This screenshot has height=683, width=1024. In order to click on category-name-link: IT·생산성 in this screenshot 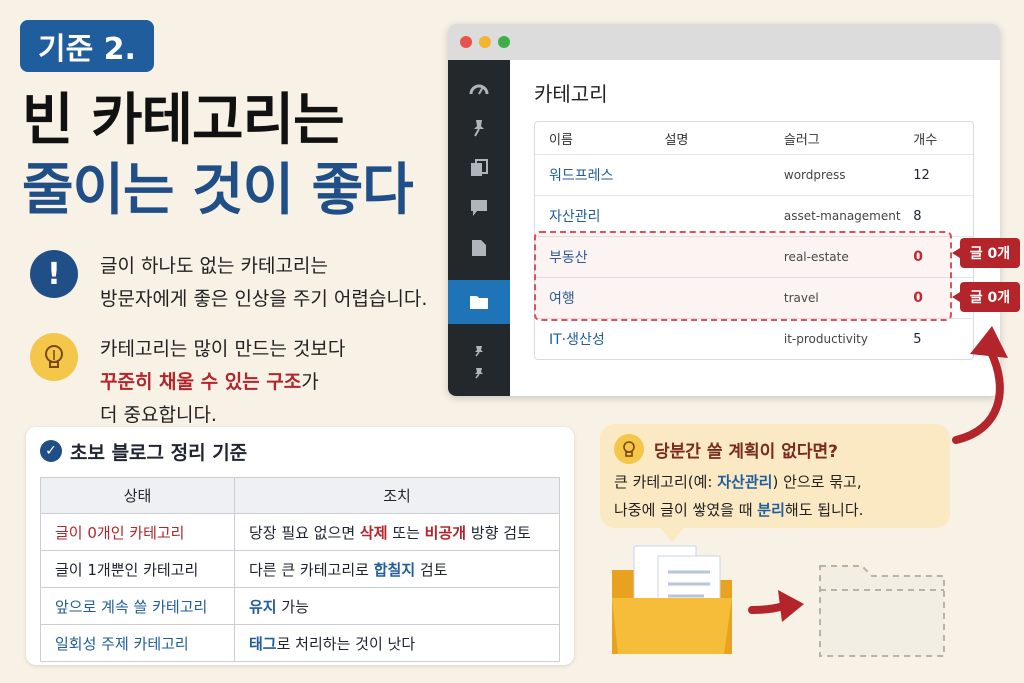, I will do `click(599, 339)`.